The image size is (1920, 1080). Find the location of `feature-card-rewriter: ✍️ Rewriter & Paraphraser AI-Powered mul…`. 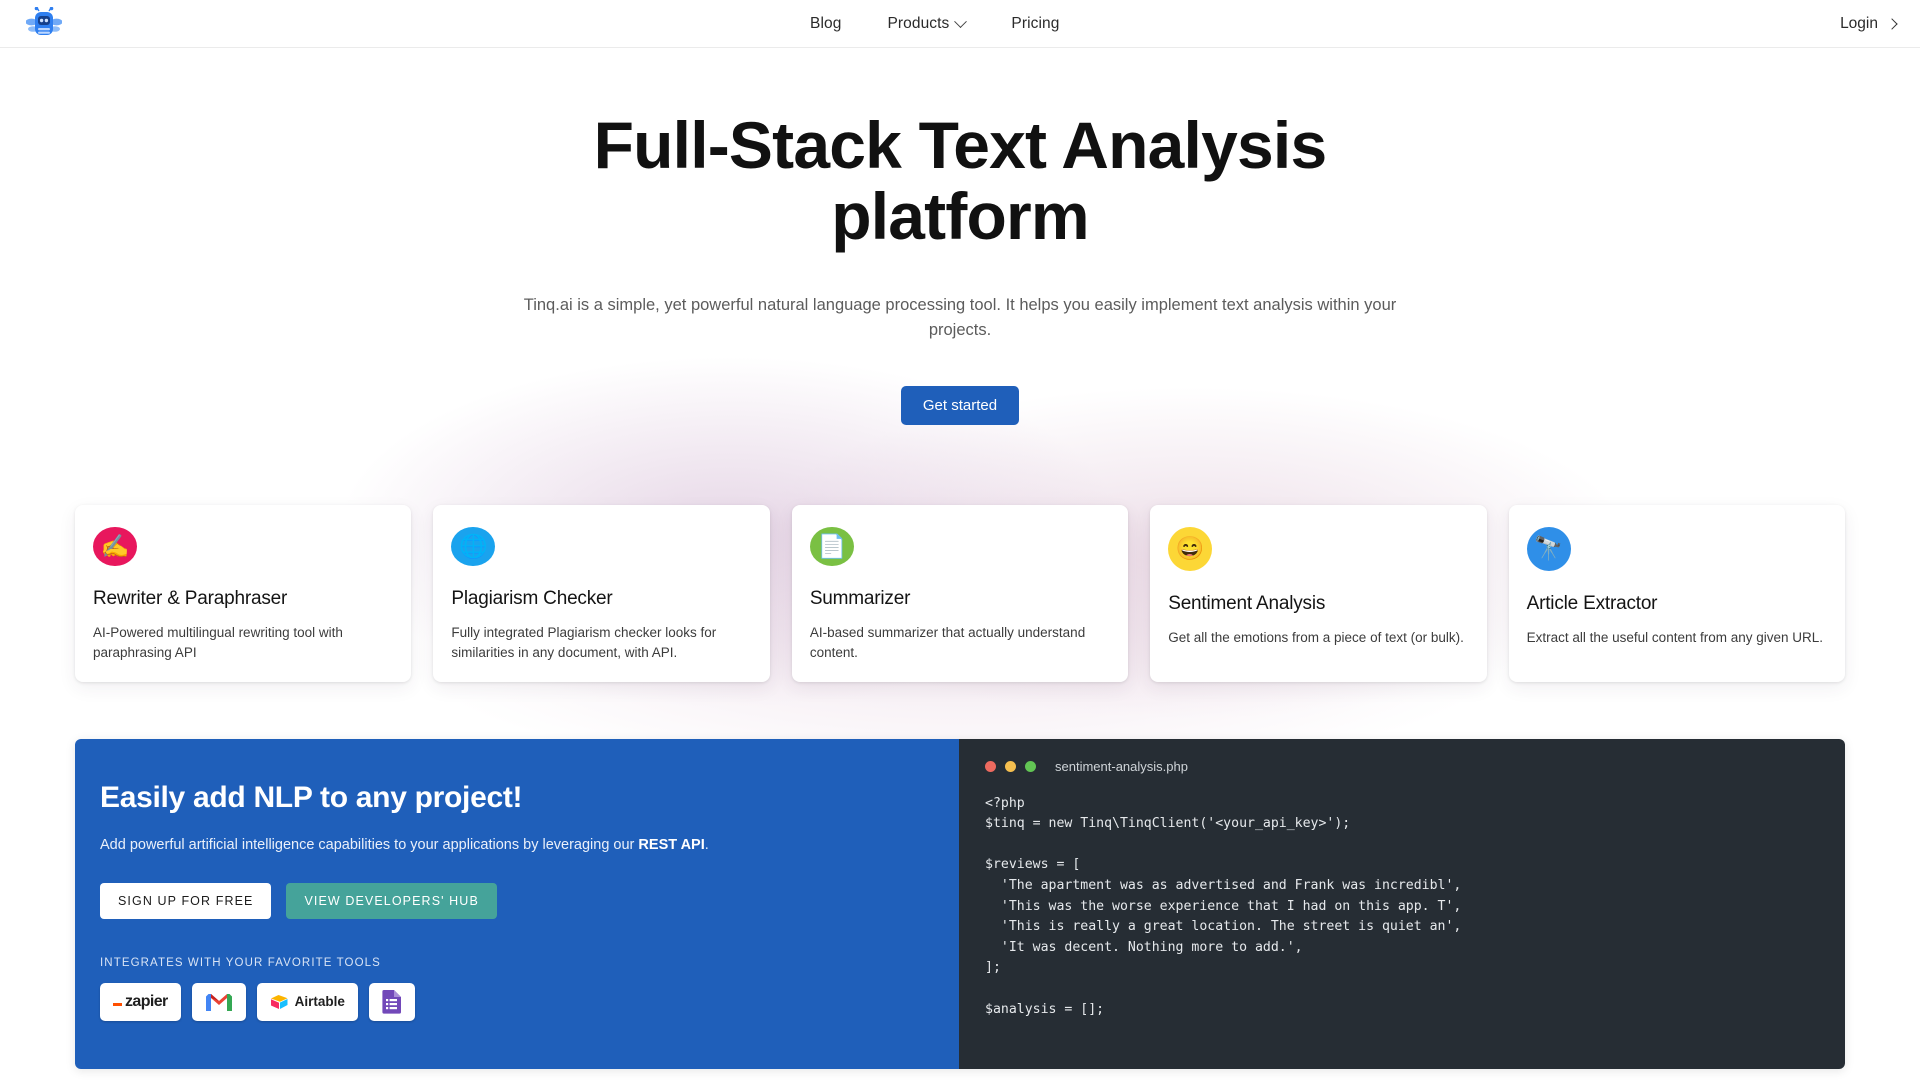

feature-card-rewriter: ✍️ Rewriter & Paraphraser AI-Powered mul… is located at coordinates (243, 593).